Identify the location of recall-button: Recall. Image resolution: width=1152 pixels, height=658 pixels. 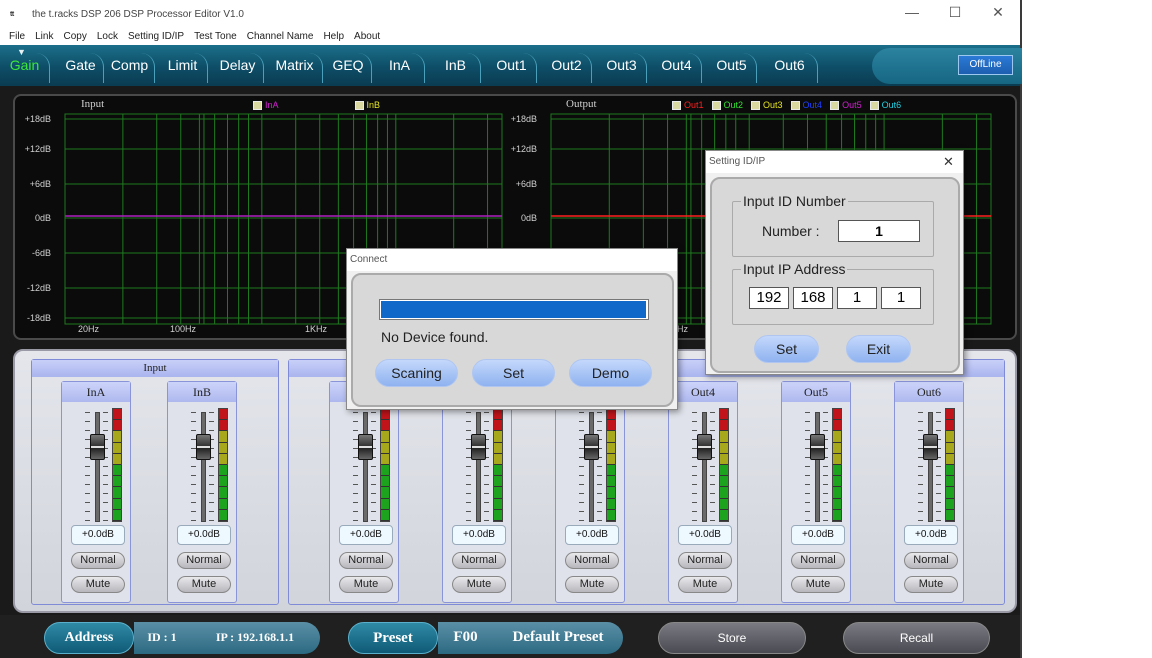
(916, 638).